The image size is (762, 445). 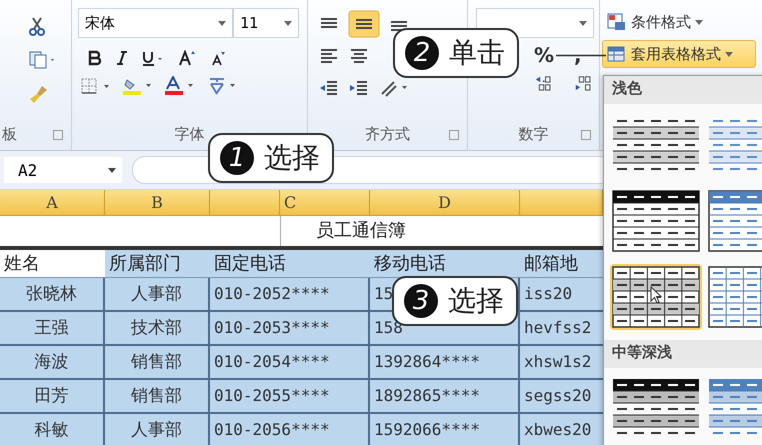 I want to click on table-cell: 海波, so click(x=52, y=362).